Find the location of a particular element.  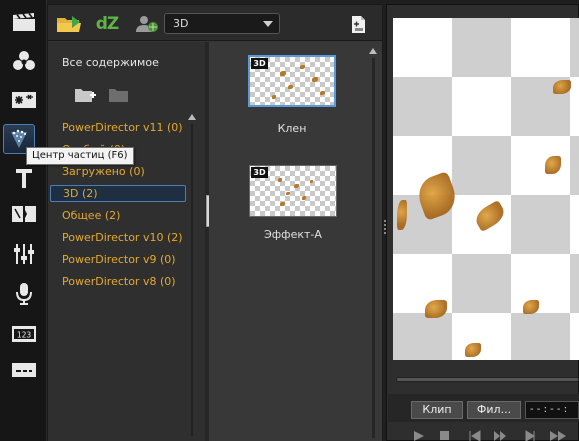

folder-icon is located at coordinates (119, 97).